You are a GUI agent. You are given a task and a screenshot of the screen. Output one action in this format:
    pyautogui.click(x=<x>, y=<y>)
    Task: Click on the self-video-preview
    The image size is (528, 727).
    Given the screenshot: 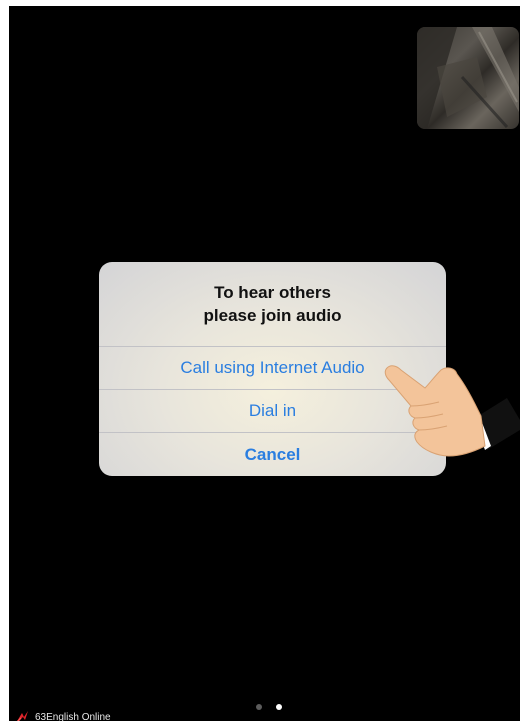 What is the action you would take?
    pyautogui.click(x=468, y=78)
    